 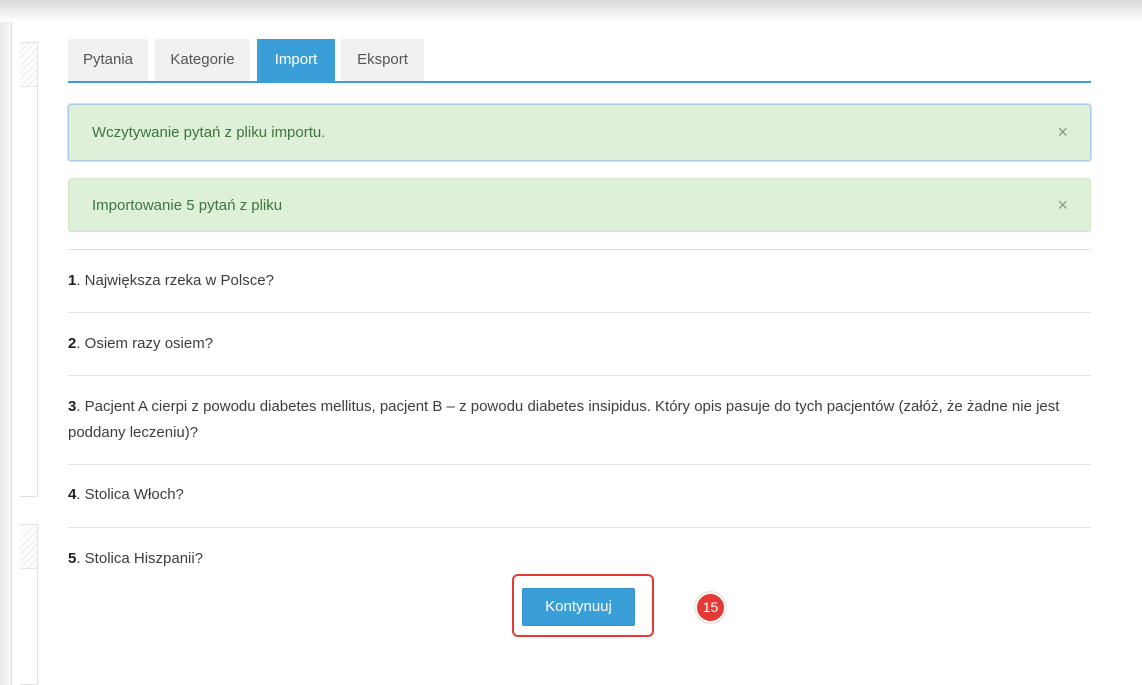 What do you see at coordinates (579, 496) in the screenshot?
I see `question-item: 4. Stolica Włoch?` at bounding box center [579, 496].